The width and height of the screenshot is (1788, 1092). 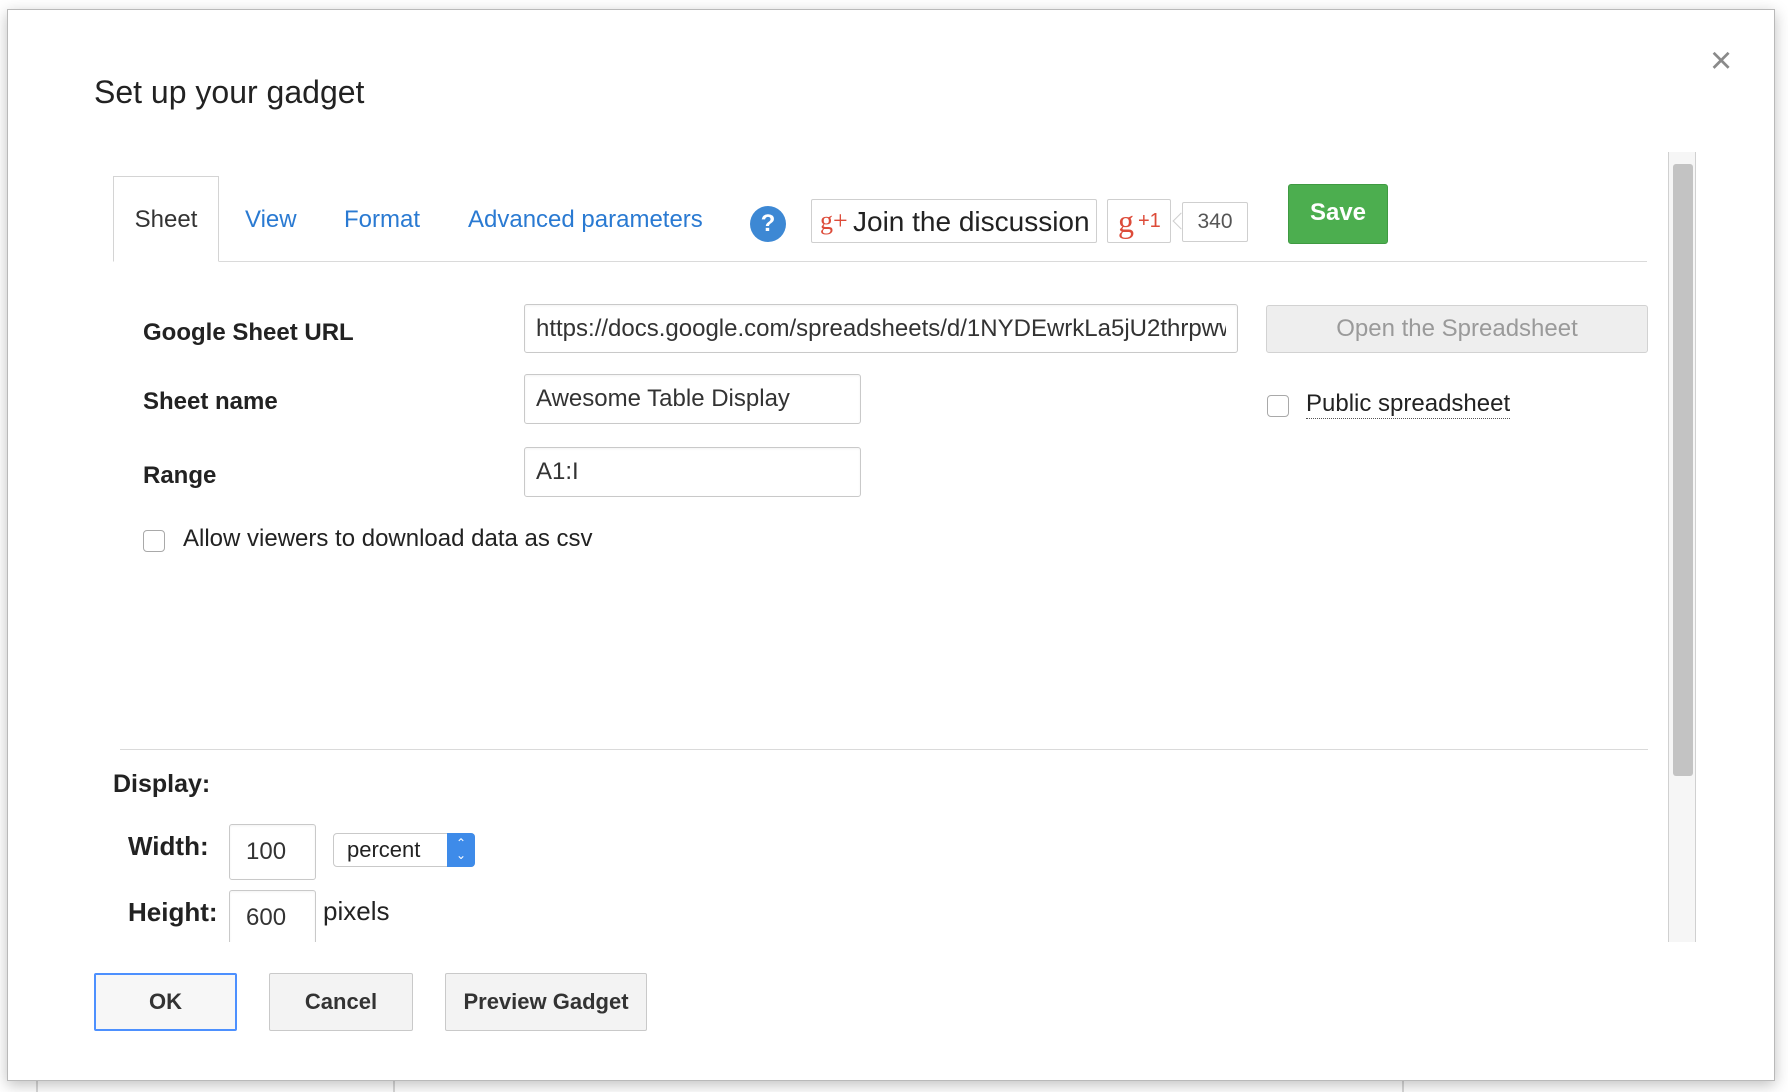 I want to click on sheet-name-label: Sheet name, so click(x=210, y=401).